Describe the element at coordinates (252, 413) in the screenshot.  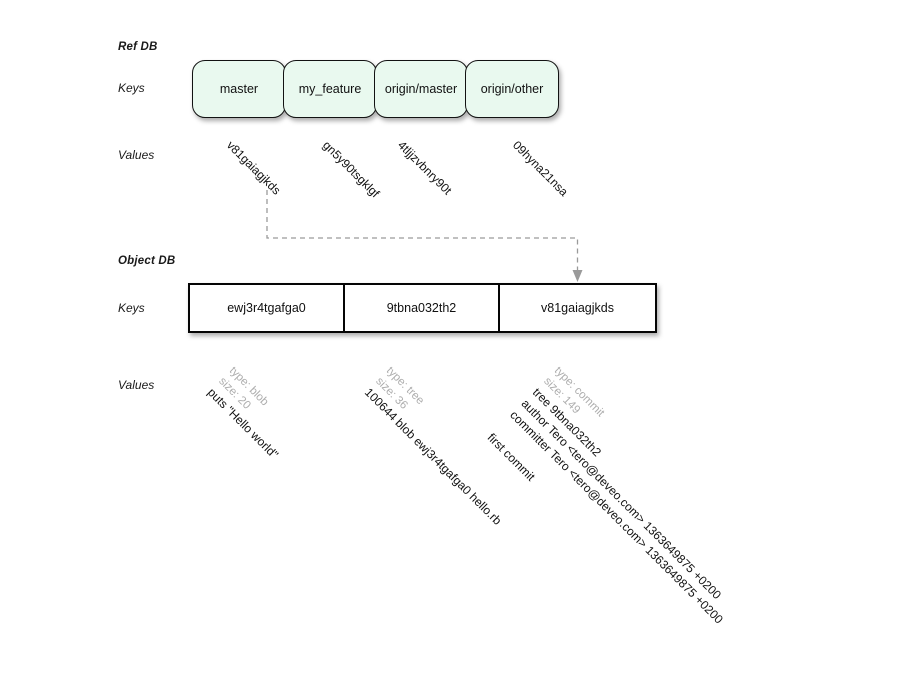
I see `object-db-value-block: type: blob size: 20 puts "Hello world"` at that location.